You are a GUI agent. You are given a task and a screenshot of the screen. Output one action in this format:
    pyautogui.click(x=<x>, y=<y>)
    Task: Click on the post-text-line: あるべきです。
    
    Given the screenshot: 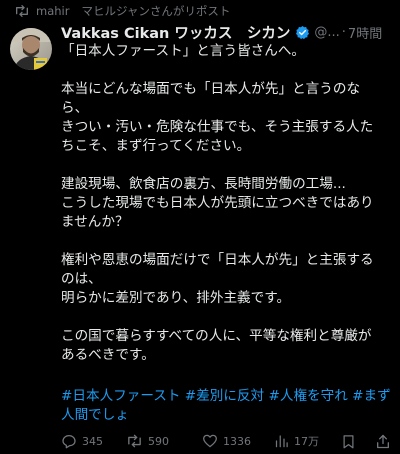 What is the action you would take?
    pyautogui.click(x=108, y=355)
    